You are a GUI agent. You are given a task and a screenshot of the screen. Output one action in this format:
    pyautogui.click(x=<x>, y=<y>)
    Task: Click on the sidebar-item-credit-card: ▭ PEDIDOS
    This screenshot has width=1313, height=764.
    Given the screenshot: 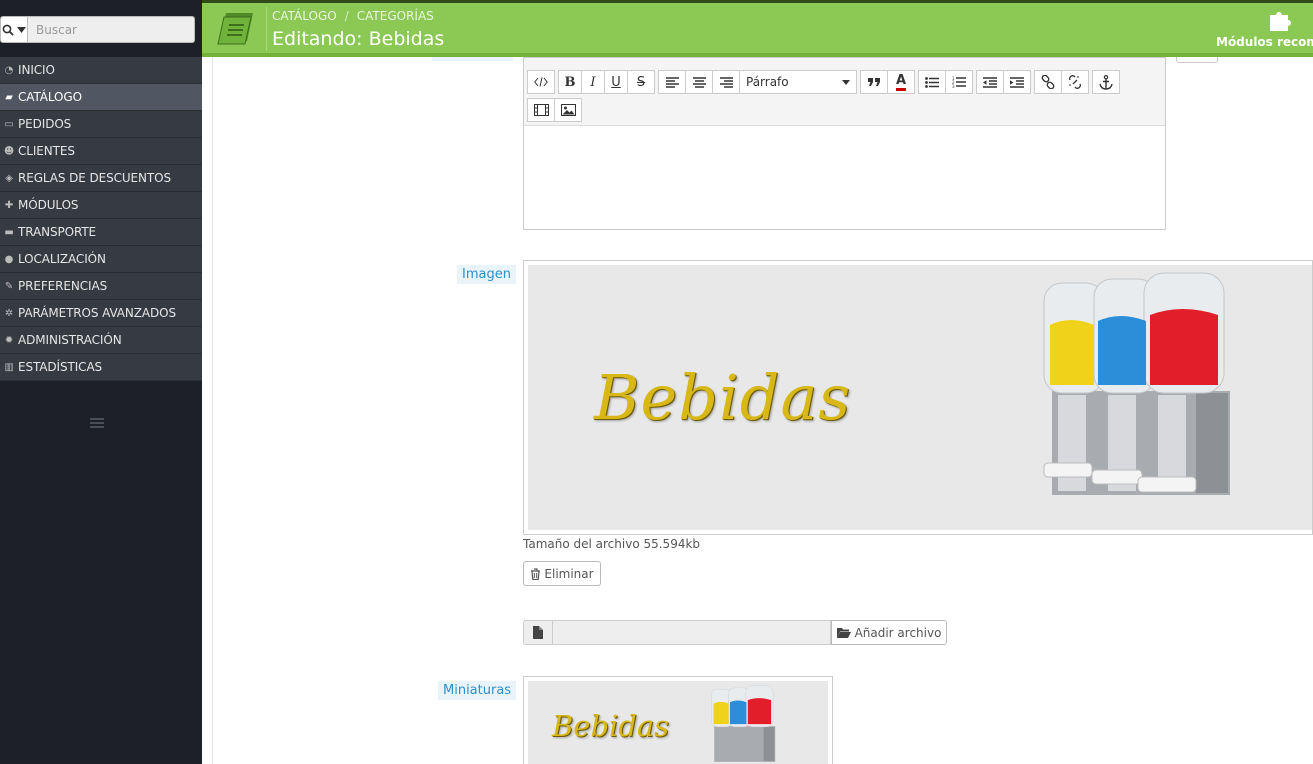 What is the action you would take?
    pyautogui.click(x=101, y=124)
    